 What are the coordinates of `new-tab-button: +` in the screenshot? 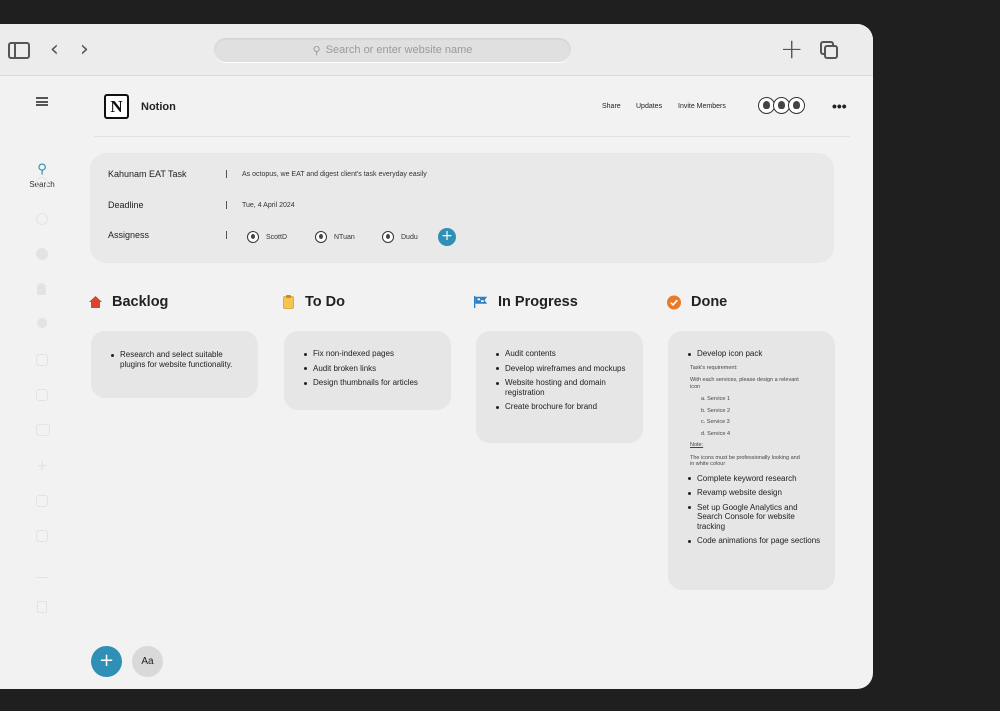 It's located at (791, 49).